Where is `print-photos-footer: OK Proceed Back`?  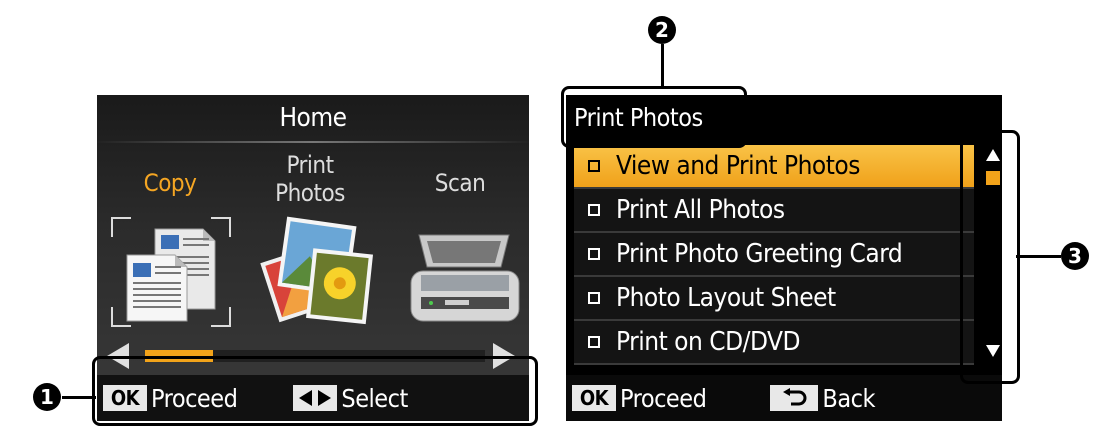 print-photos-footer: OK Proceed Back is located at coordinates (784, 398).